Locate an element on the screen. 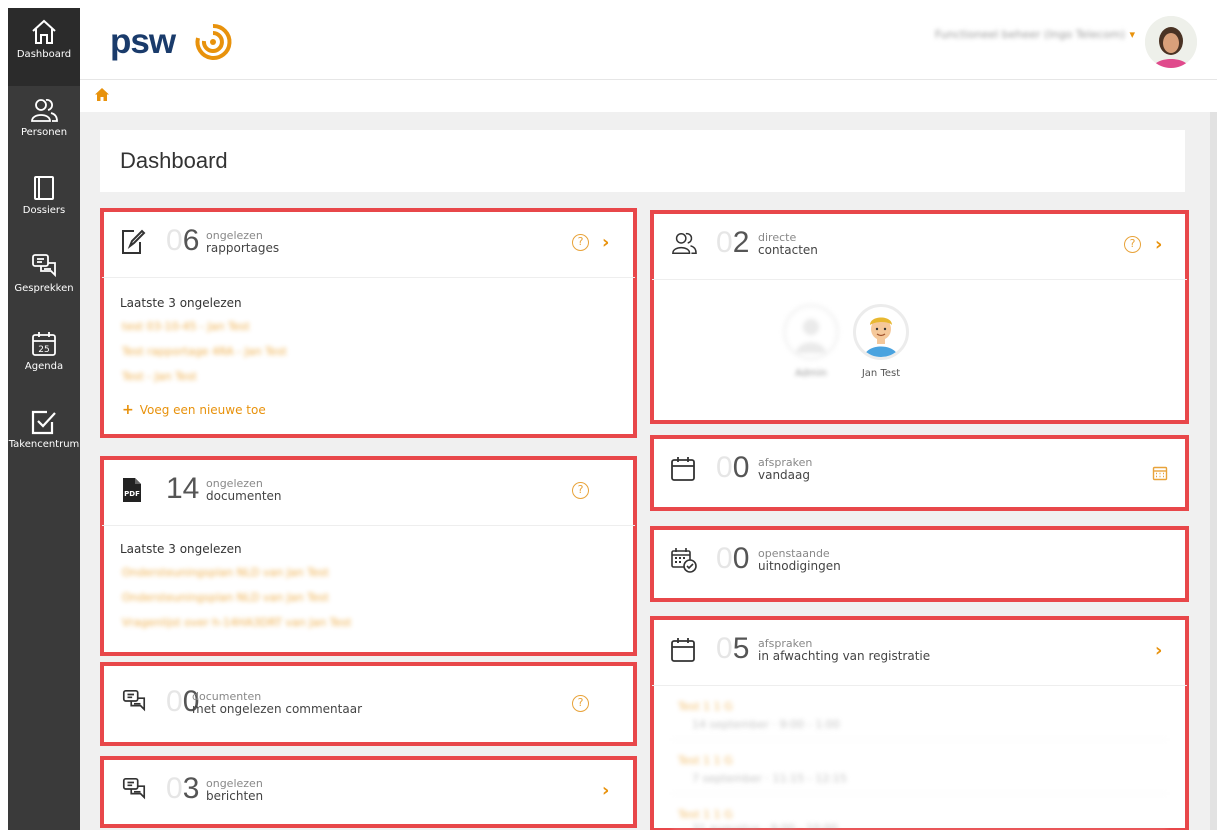 Image resolution: width=1217 pixels, height=830 pixels. card-label-bottom: met ongelezen commentaar is located at coordinates (277, 709).